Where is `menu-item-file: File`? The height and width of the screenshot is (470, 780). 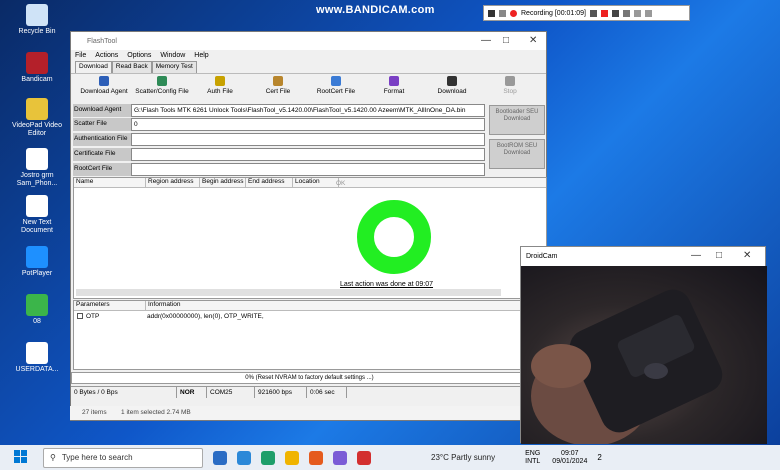
menu-item-file: File is located at coordinates (80, 55).